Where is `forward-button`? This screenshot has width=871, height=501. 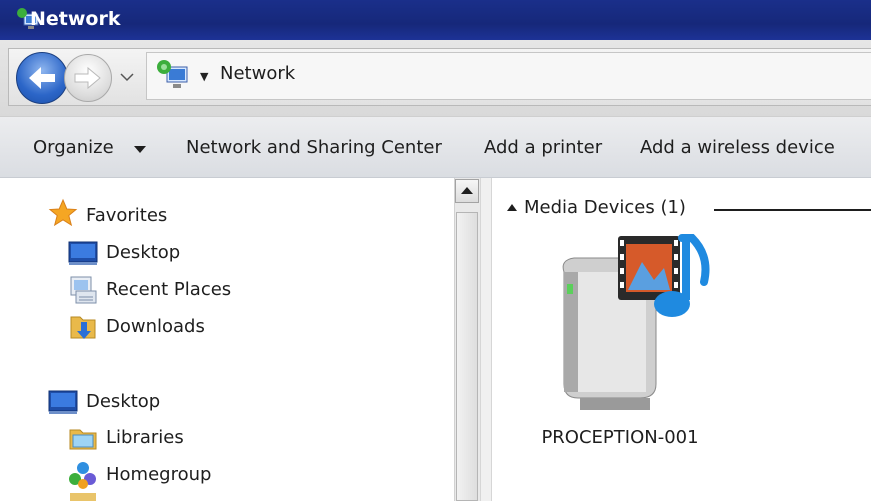 forward-button is located at coordinates (88, 78).